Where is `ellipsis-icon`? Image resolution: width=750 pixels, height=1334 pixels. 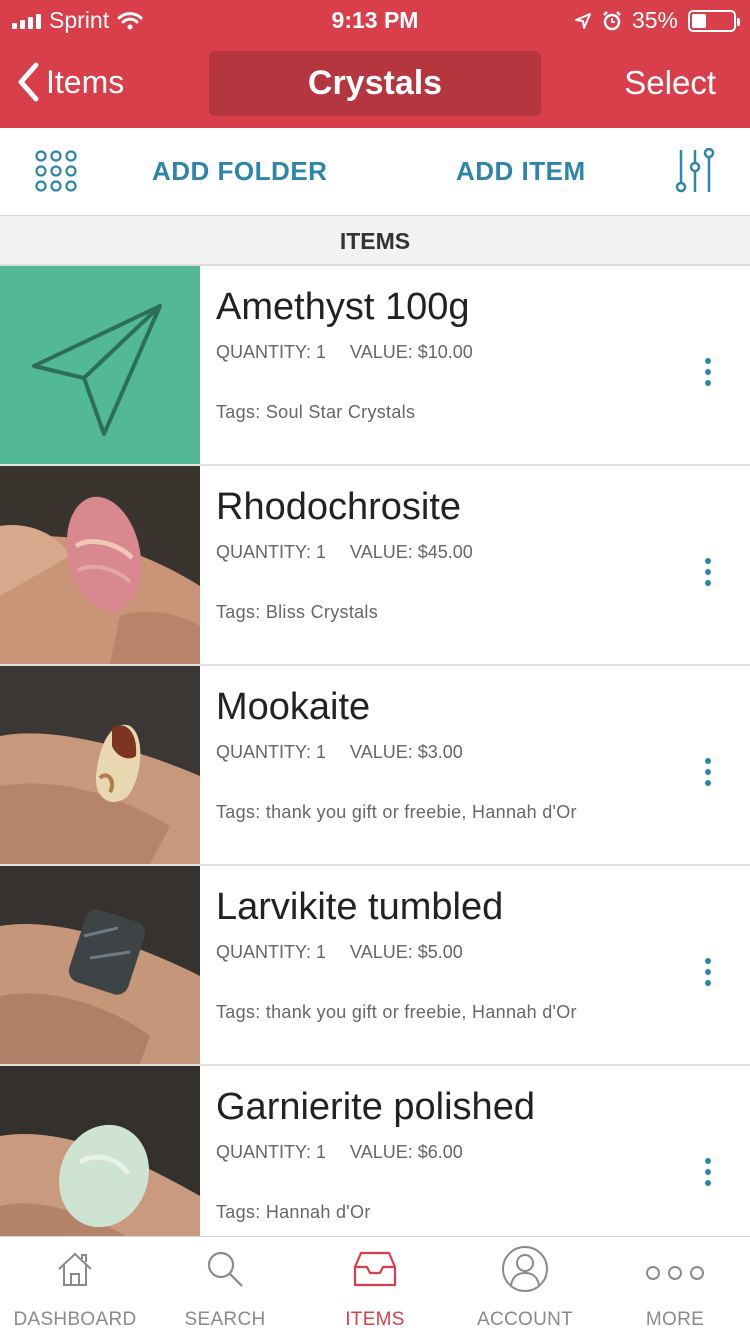 ellipsis-icon is located at coordinates (675, 1273).